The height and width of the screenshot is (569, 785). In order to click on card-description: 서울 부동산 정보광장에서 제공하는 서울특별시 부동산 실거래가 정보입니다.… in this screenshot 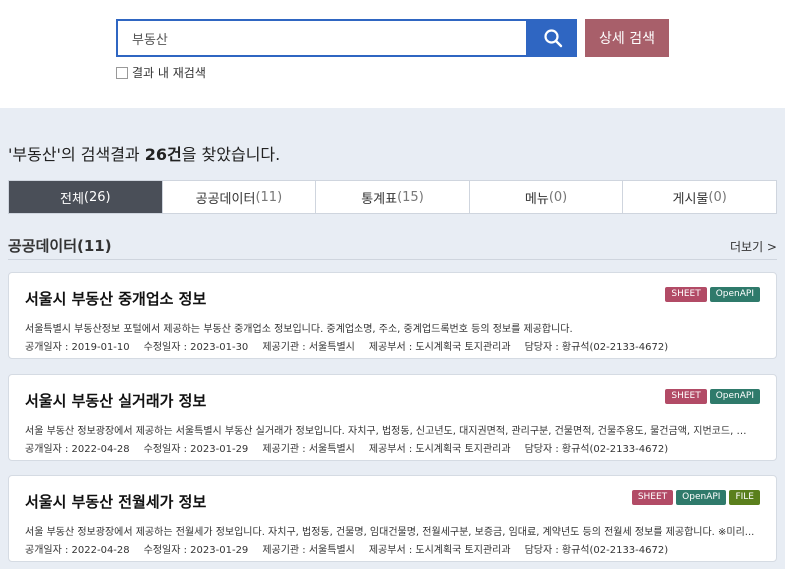, I will do `click(390, 431)`.